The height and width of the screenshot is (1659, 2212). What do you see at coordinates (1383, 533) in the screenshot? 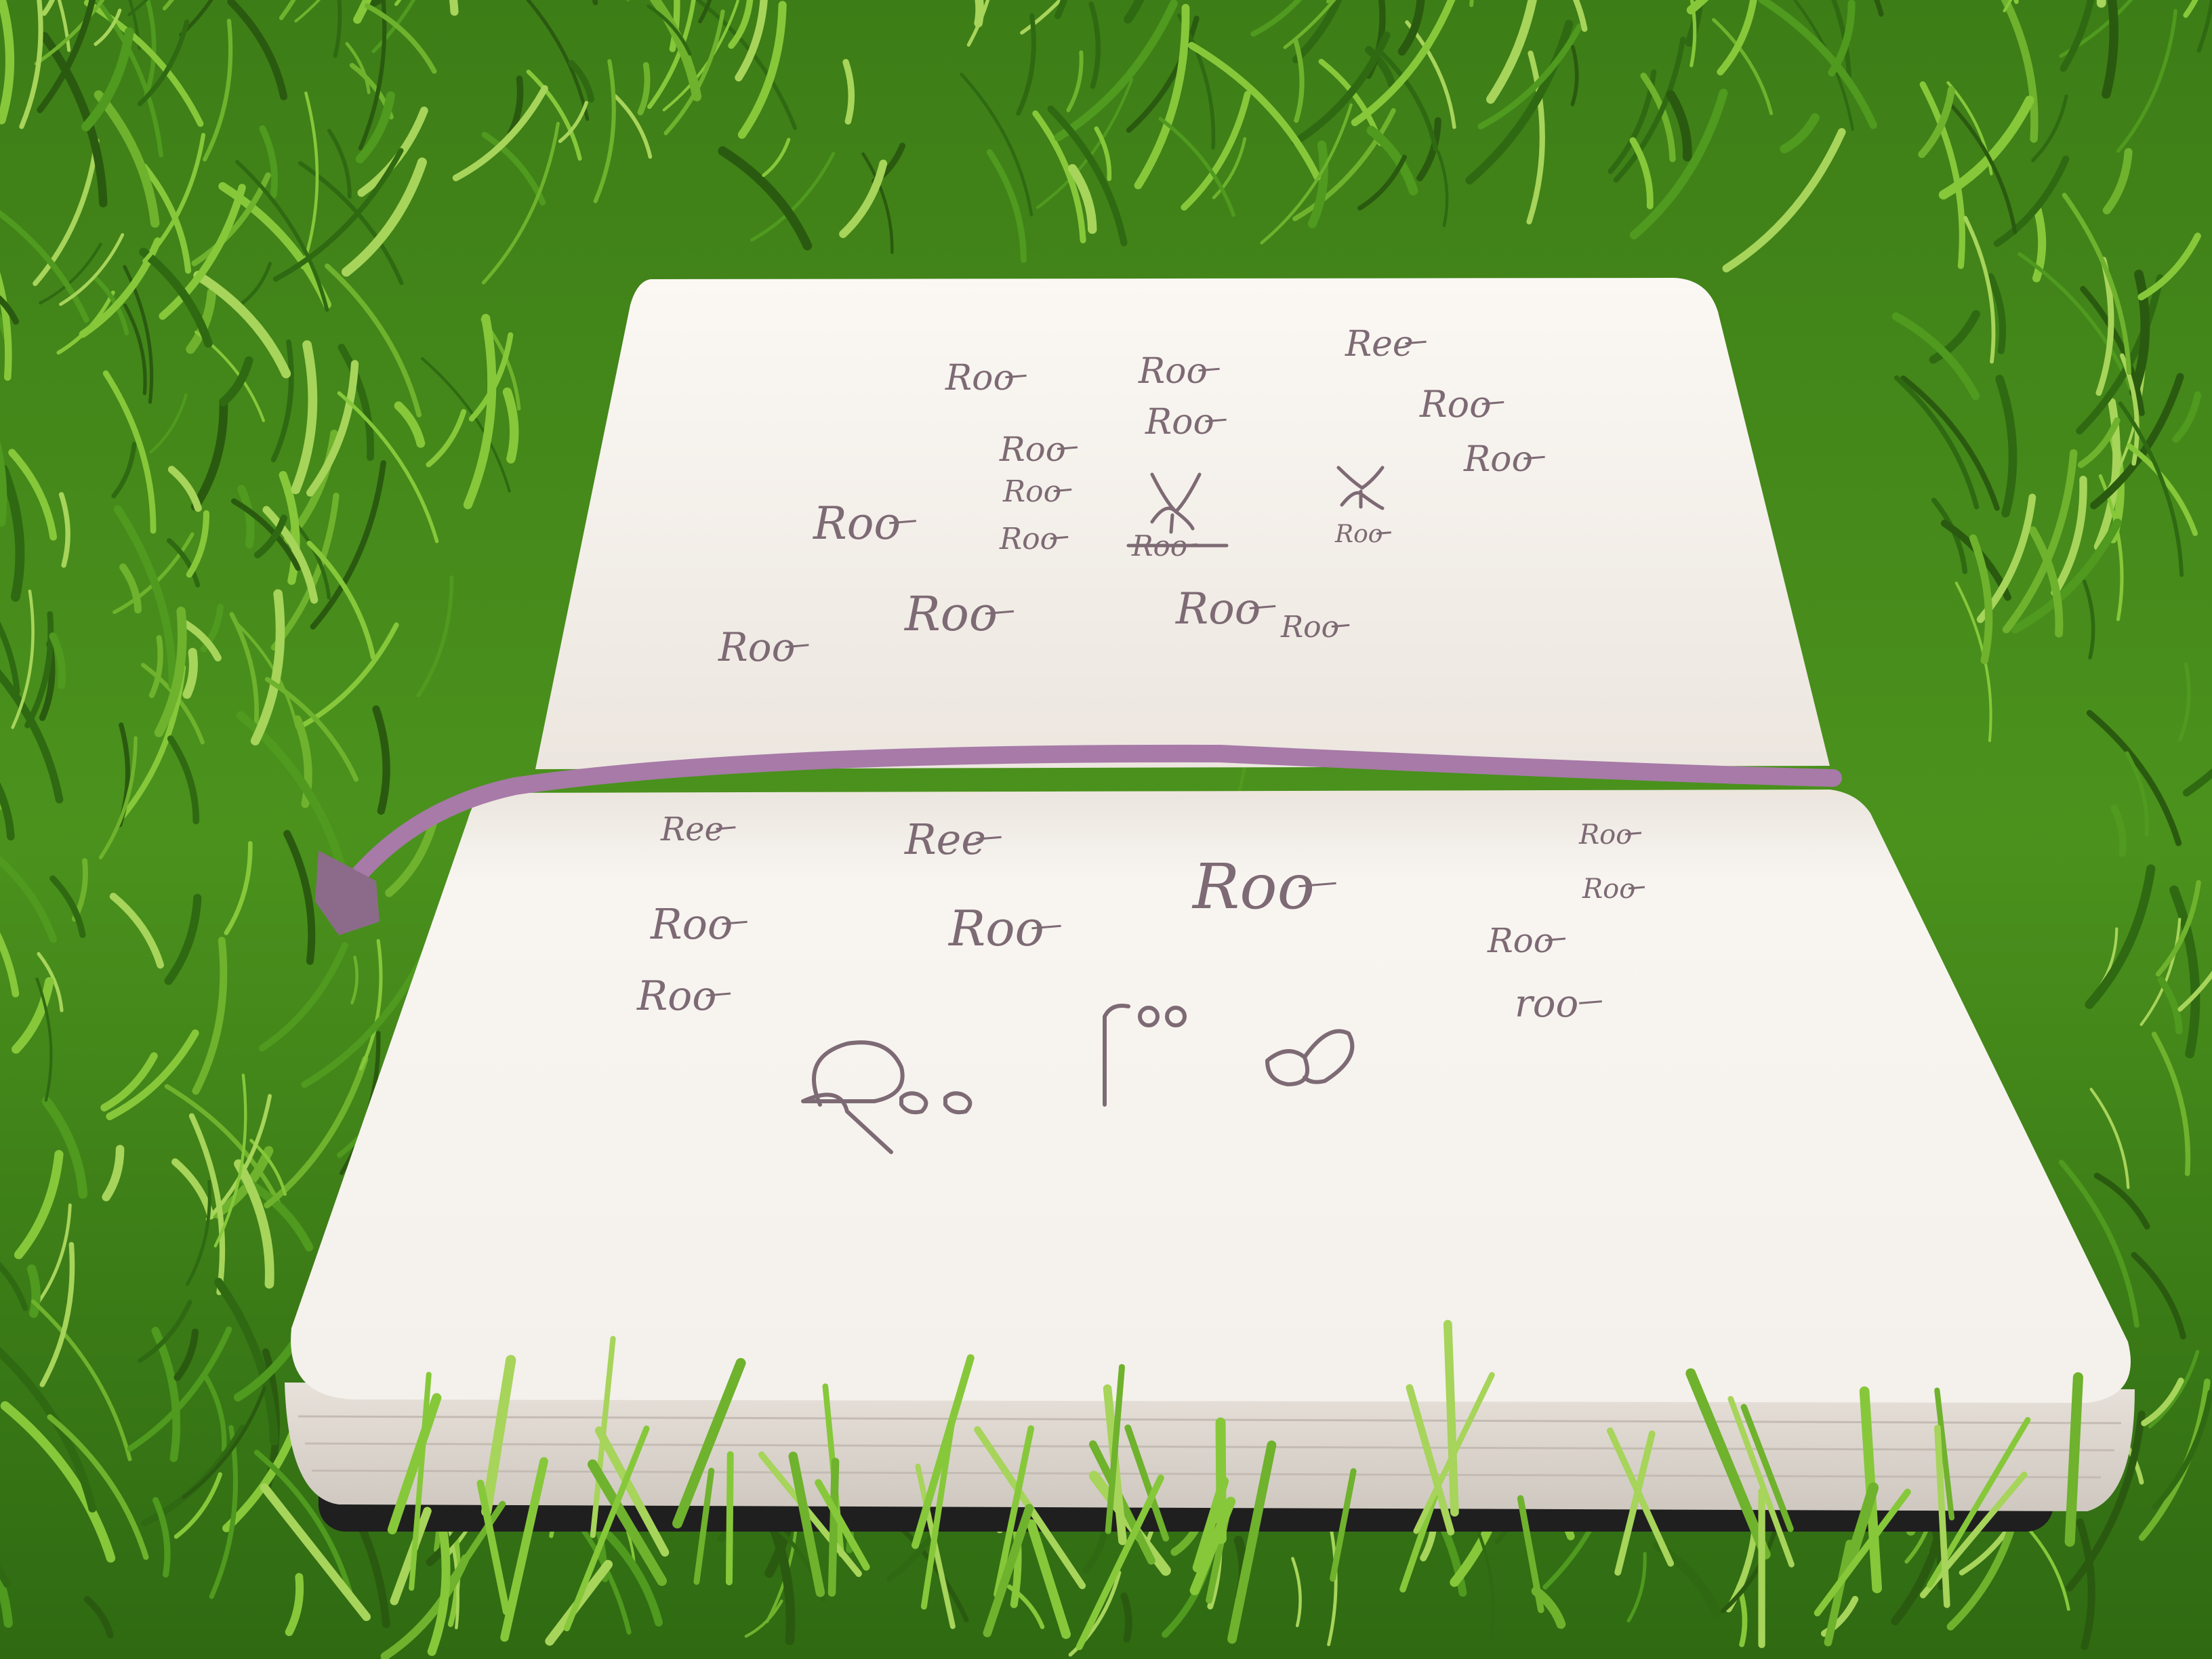
I see `top-page-handwriting-flourish` at bounding box center [1383, 533].